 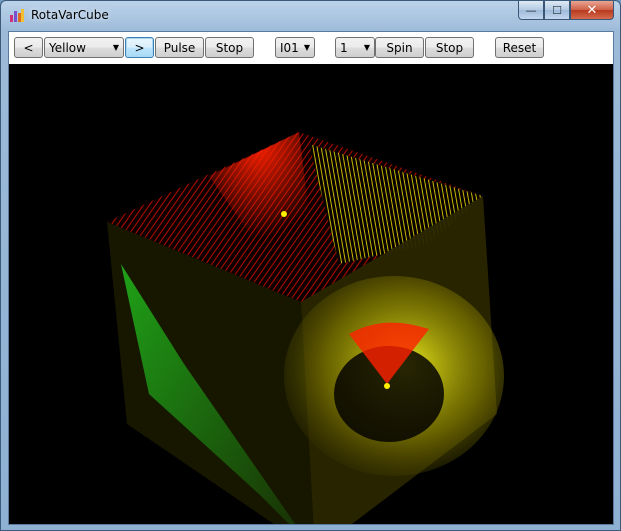 What do you see at coordinates (344, 47) in the screenshot?
I see `speed-select-value: 1` at bounding box center [344, 47].